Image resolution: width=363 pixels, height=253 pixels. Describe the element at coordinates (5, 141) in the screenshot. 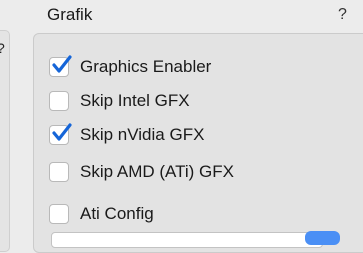

I see `adjacent-panel: ?` at that location.